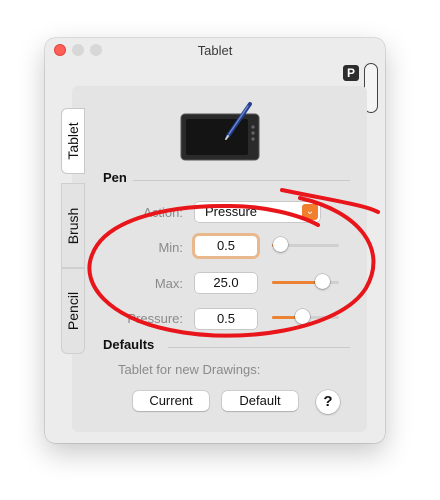 This screenshot has height=500, width=440. Describe the element at coordinates (281, 244) in the screenshot. I see `min-slider-knob` at that location.